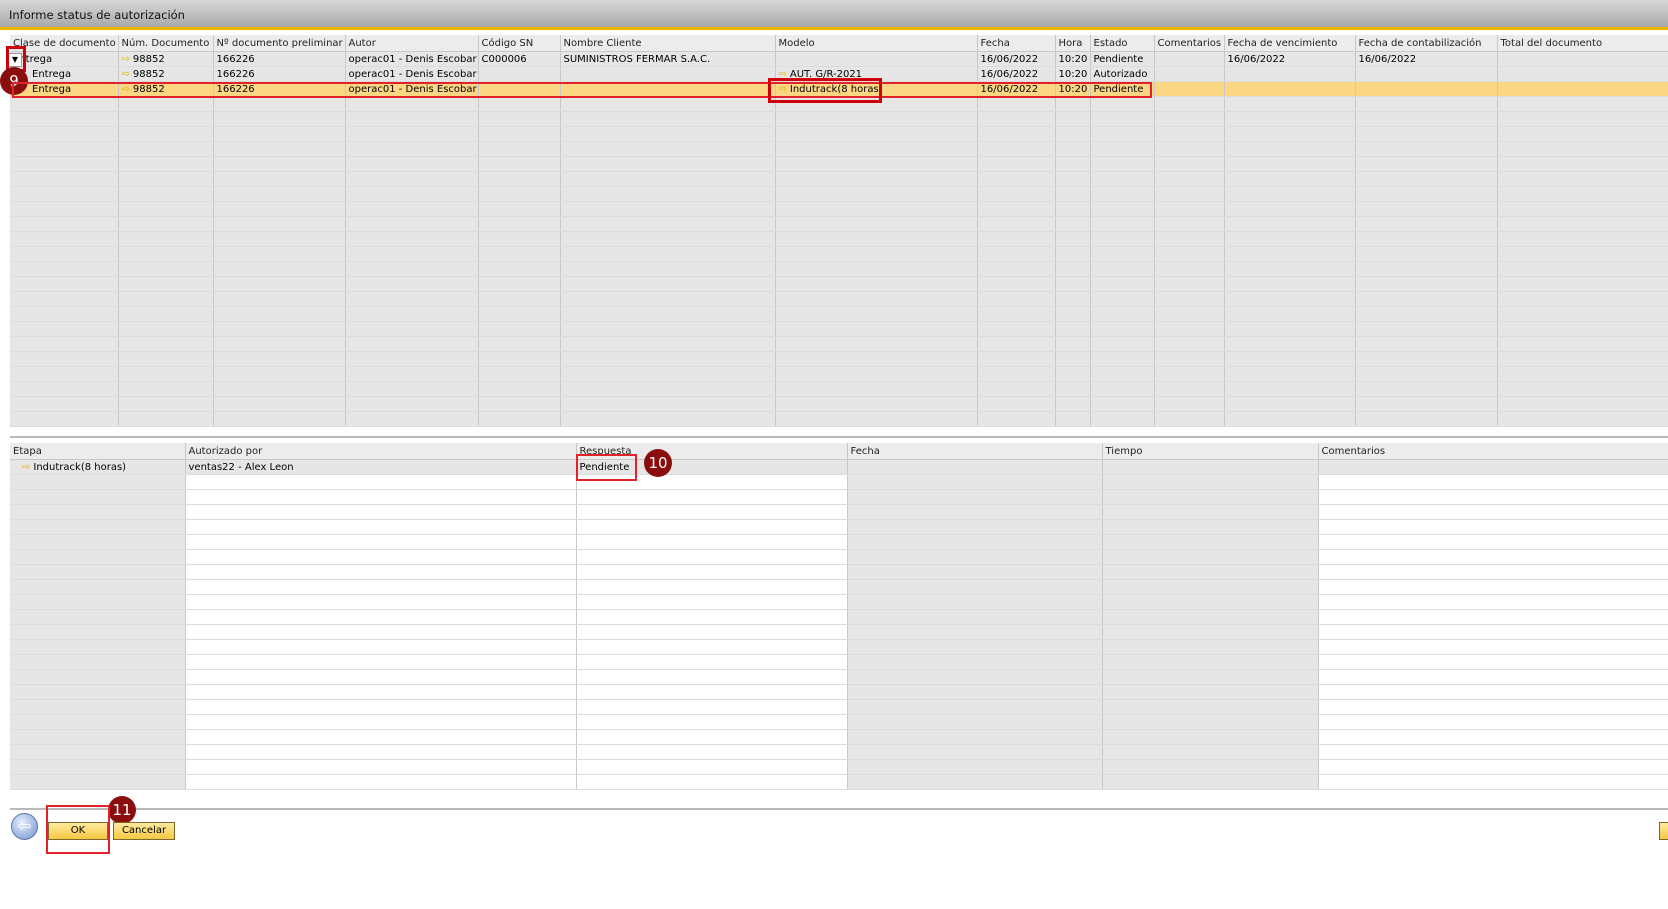  Describe the element at coordinates (1189, 74) in the screenshot. I see `cell-coment` at that location.